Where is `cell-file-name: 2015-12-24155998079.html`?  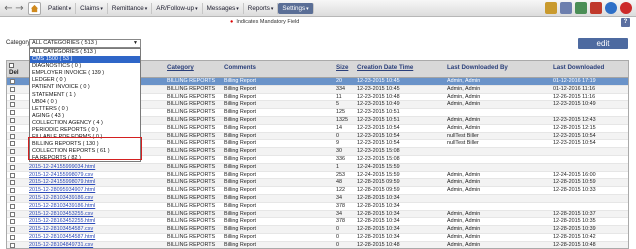
cell-file-name: 2015-12-24155998079.html is located at coordinates (62, 183).